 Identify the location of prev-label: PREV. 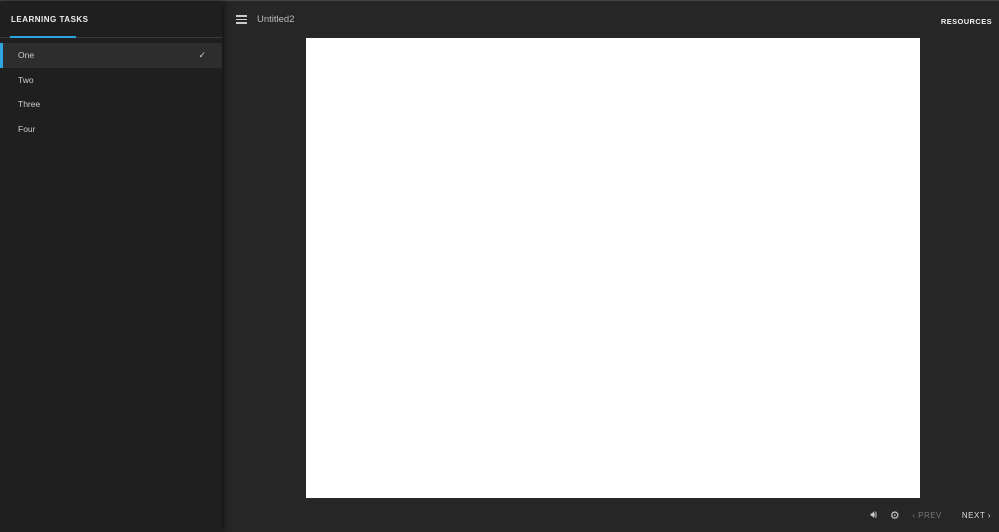
(930, 515).